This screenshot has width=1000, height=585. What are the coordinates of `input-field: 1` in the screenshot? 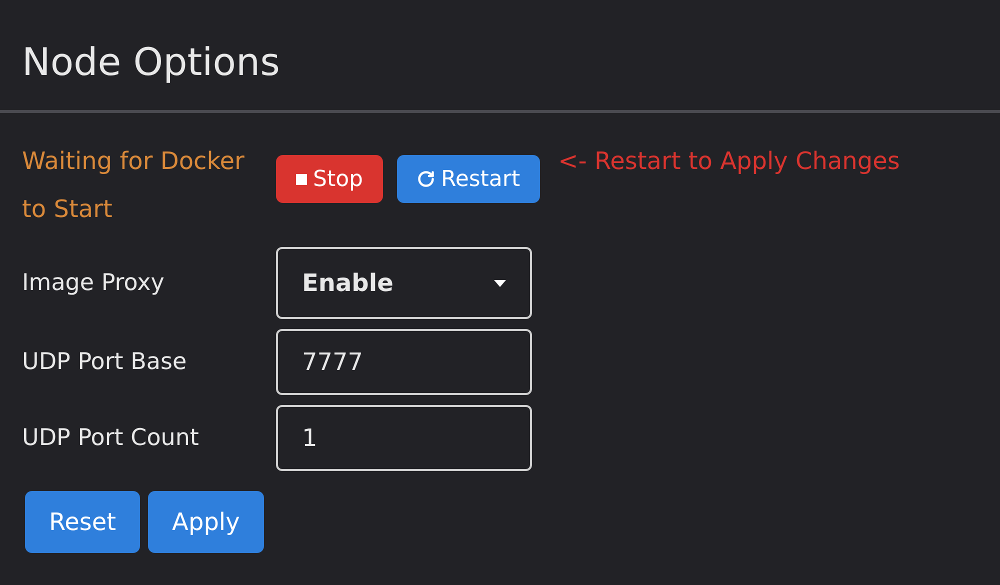 It's located at (404, 438).